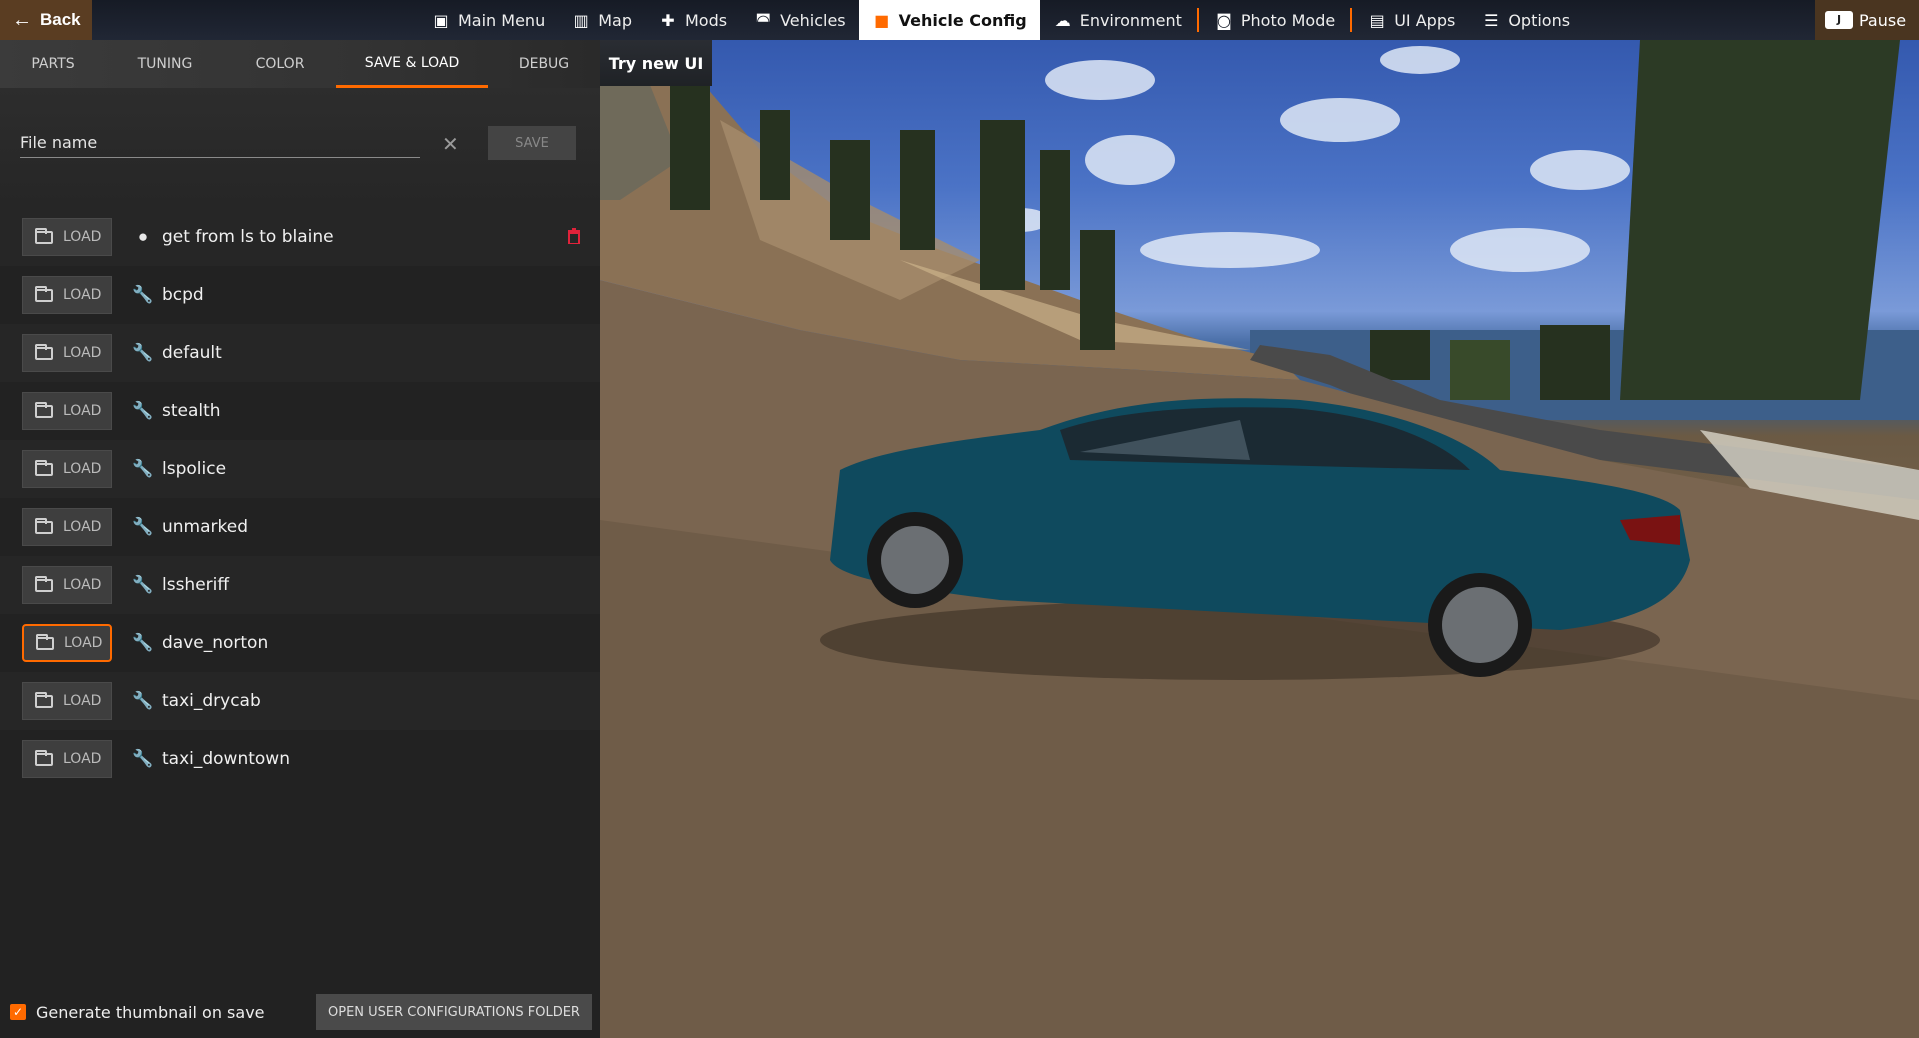 The image size is (1919, 1038). What do you see at coordinates (300, 353) in the screenshot?
I see `list-item: LOAD 🔧 default` at bounding box center [300, 353].